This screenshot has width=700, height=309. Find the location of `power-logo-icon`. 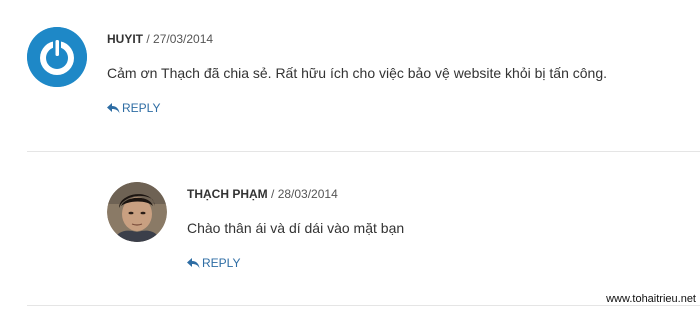

power-logo-icon is located at coordinates (57, 57).